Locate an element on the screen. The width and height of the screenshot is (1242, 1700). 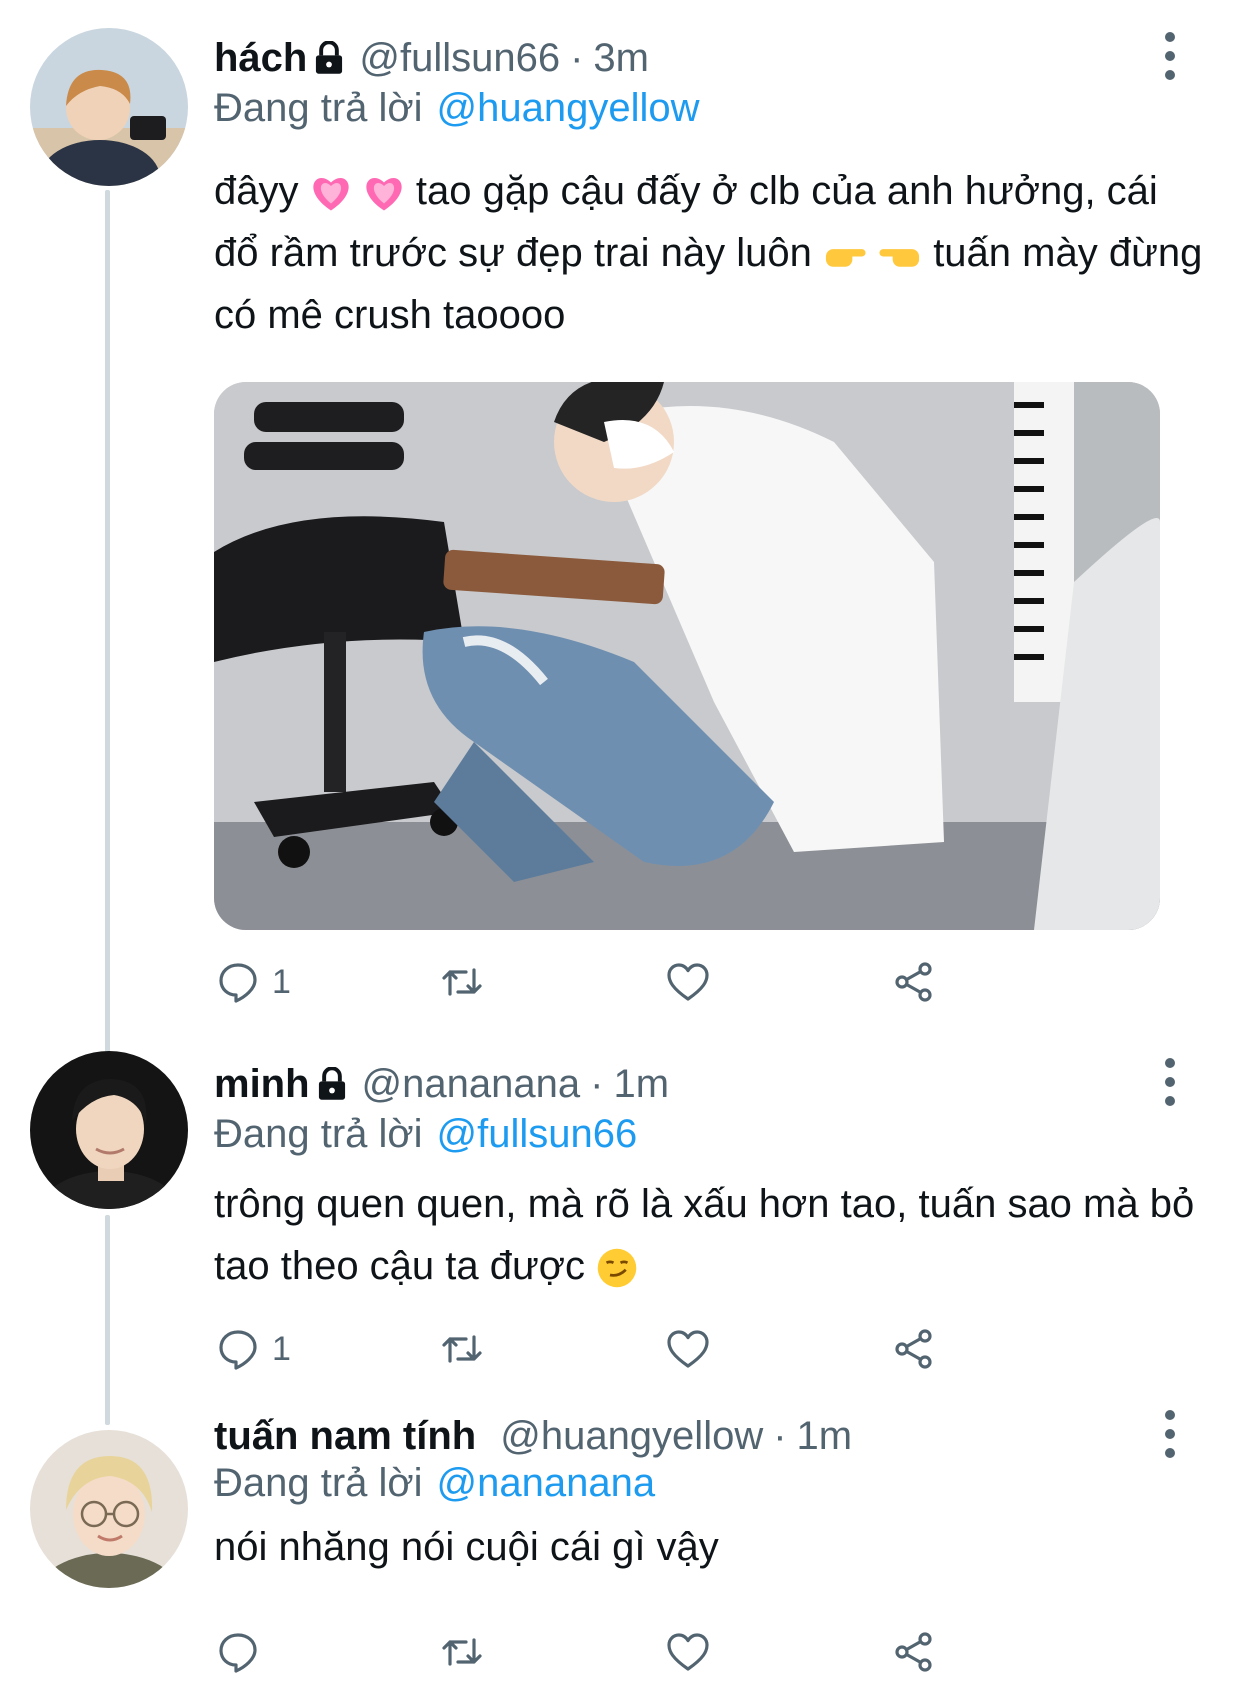
timestamp: 3m is located at coordinates (621, 58).